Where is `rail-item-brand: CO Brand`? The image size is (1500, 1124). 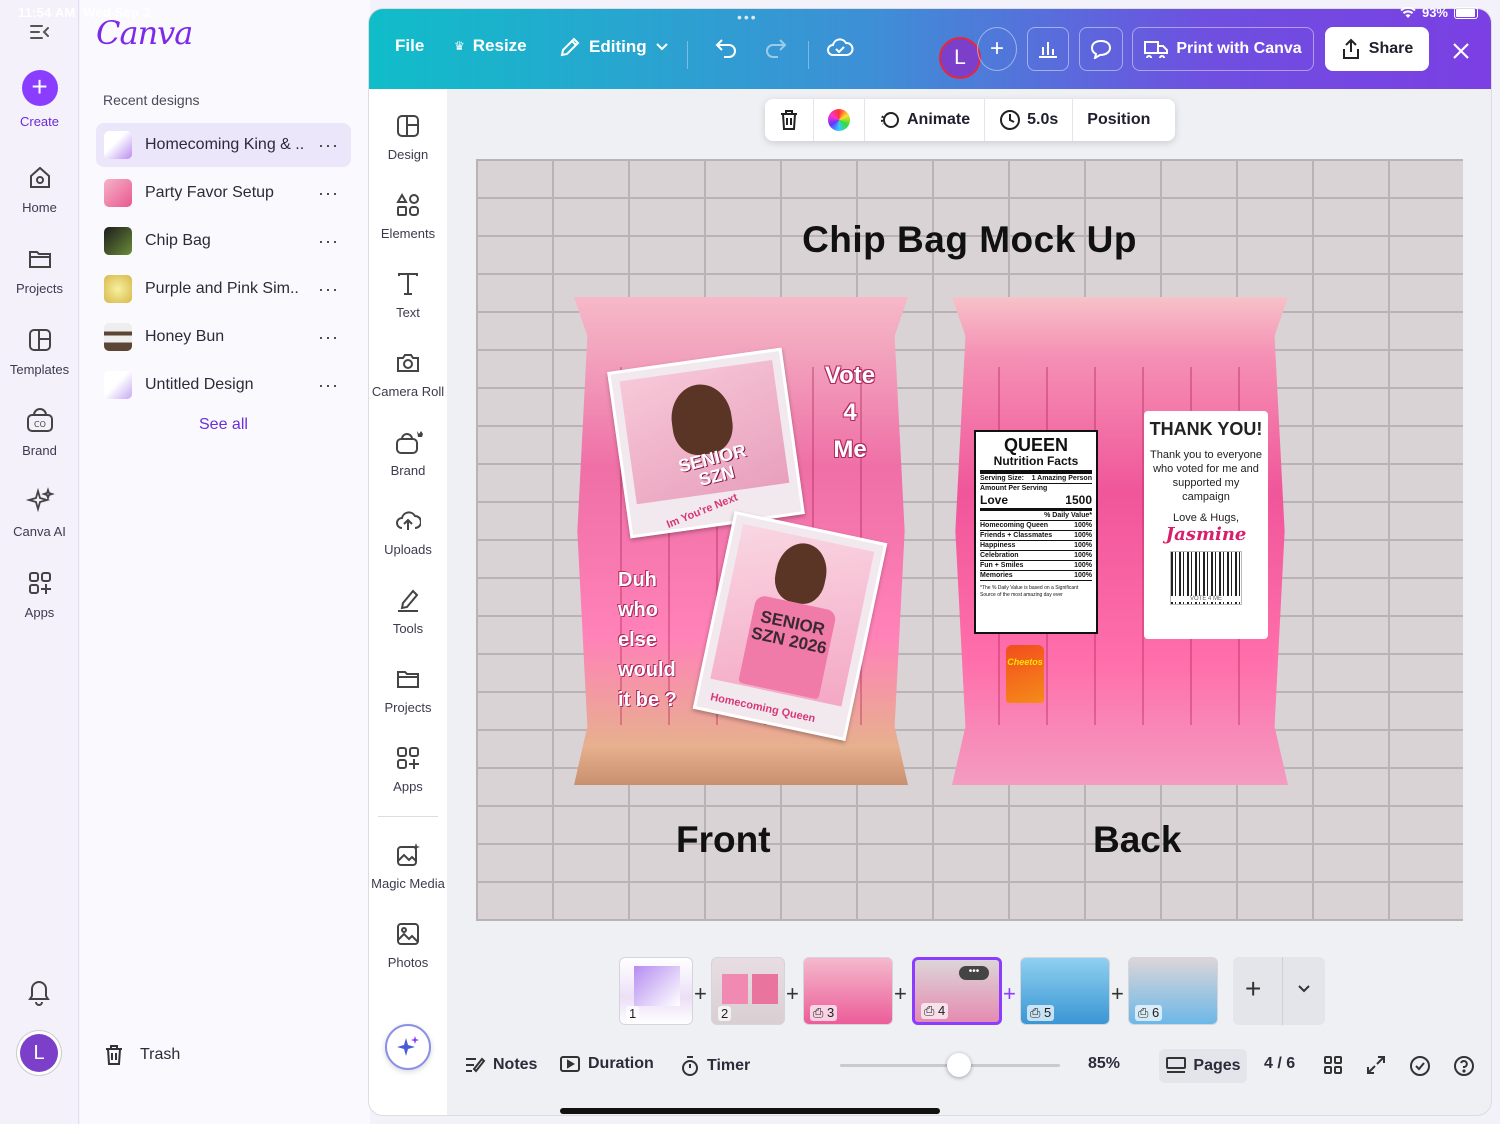 rail-item-brand: CO Brand is located at coordinates (39, 431).